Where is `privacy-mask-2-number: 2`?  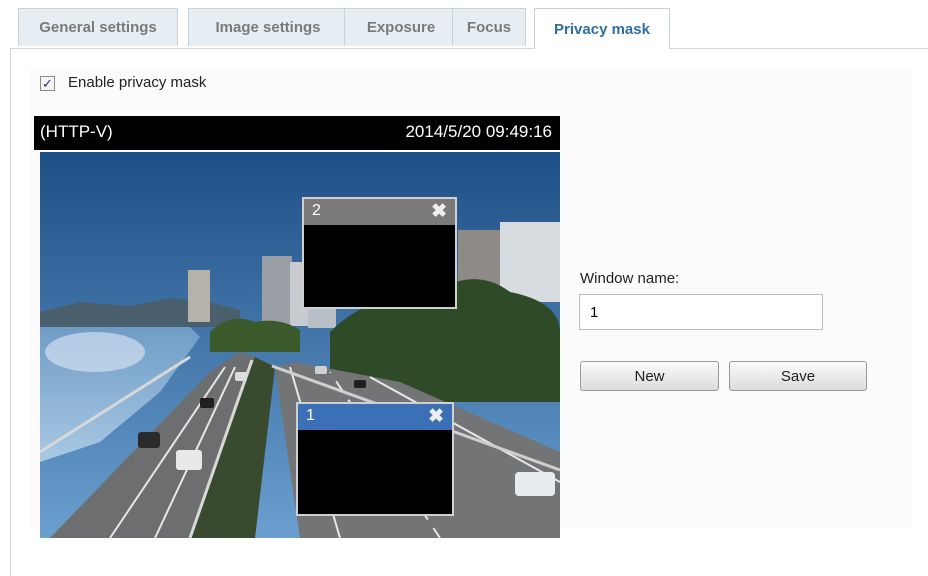 privacy-mask-2-number: 2 is located at coordinates (316, 210).